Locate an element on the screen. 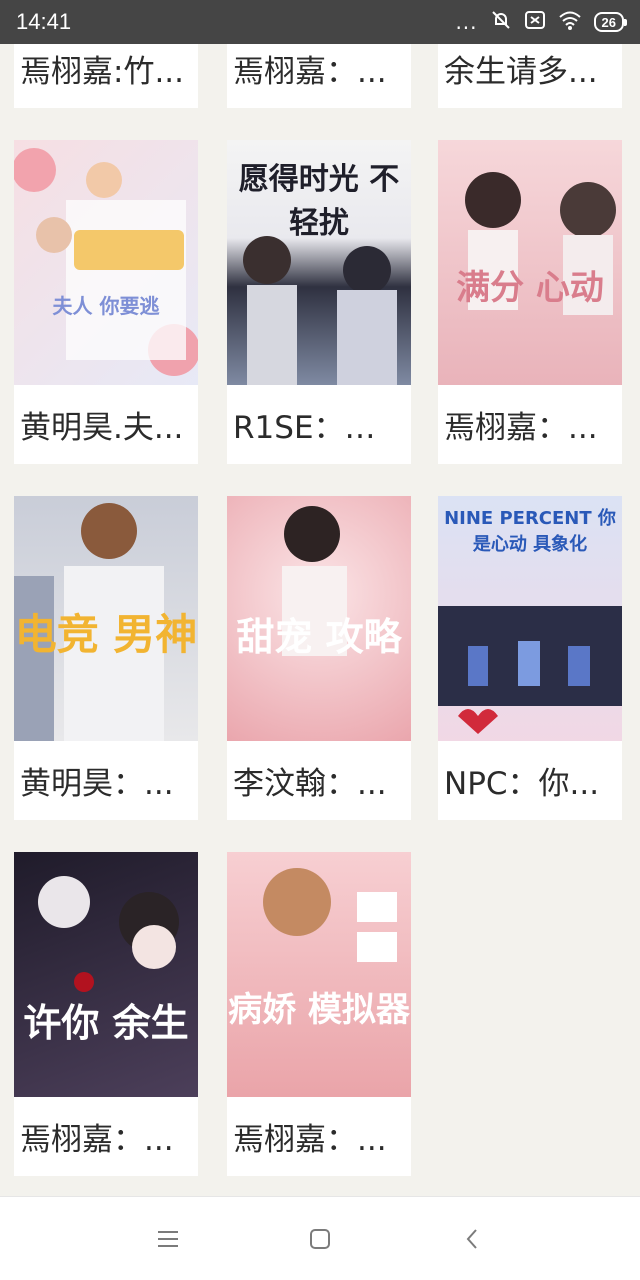 Image resolution: width=640 pixels, height=1280 pixels. book-cover: 满分 心动 is located at coordinates (530, 262).